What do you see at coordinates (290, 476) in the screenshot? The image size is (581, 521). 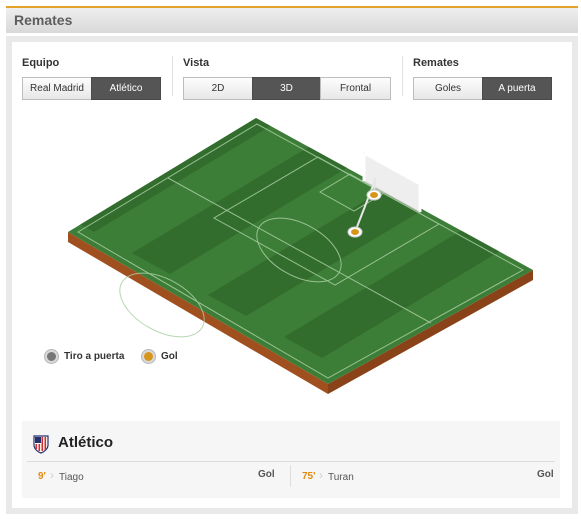 I see `event-divider` at bounding box center [290, 476].